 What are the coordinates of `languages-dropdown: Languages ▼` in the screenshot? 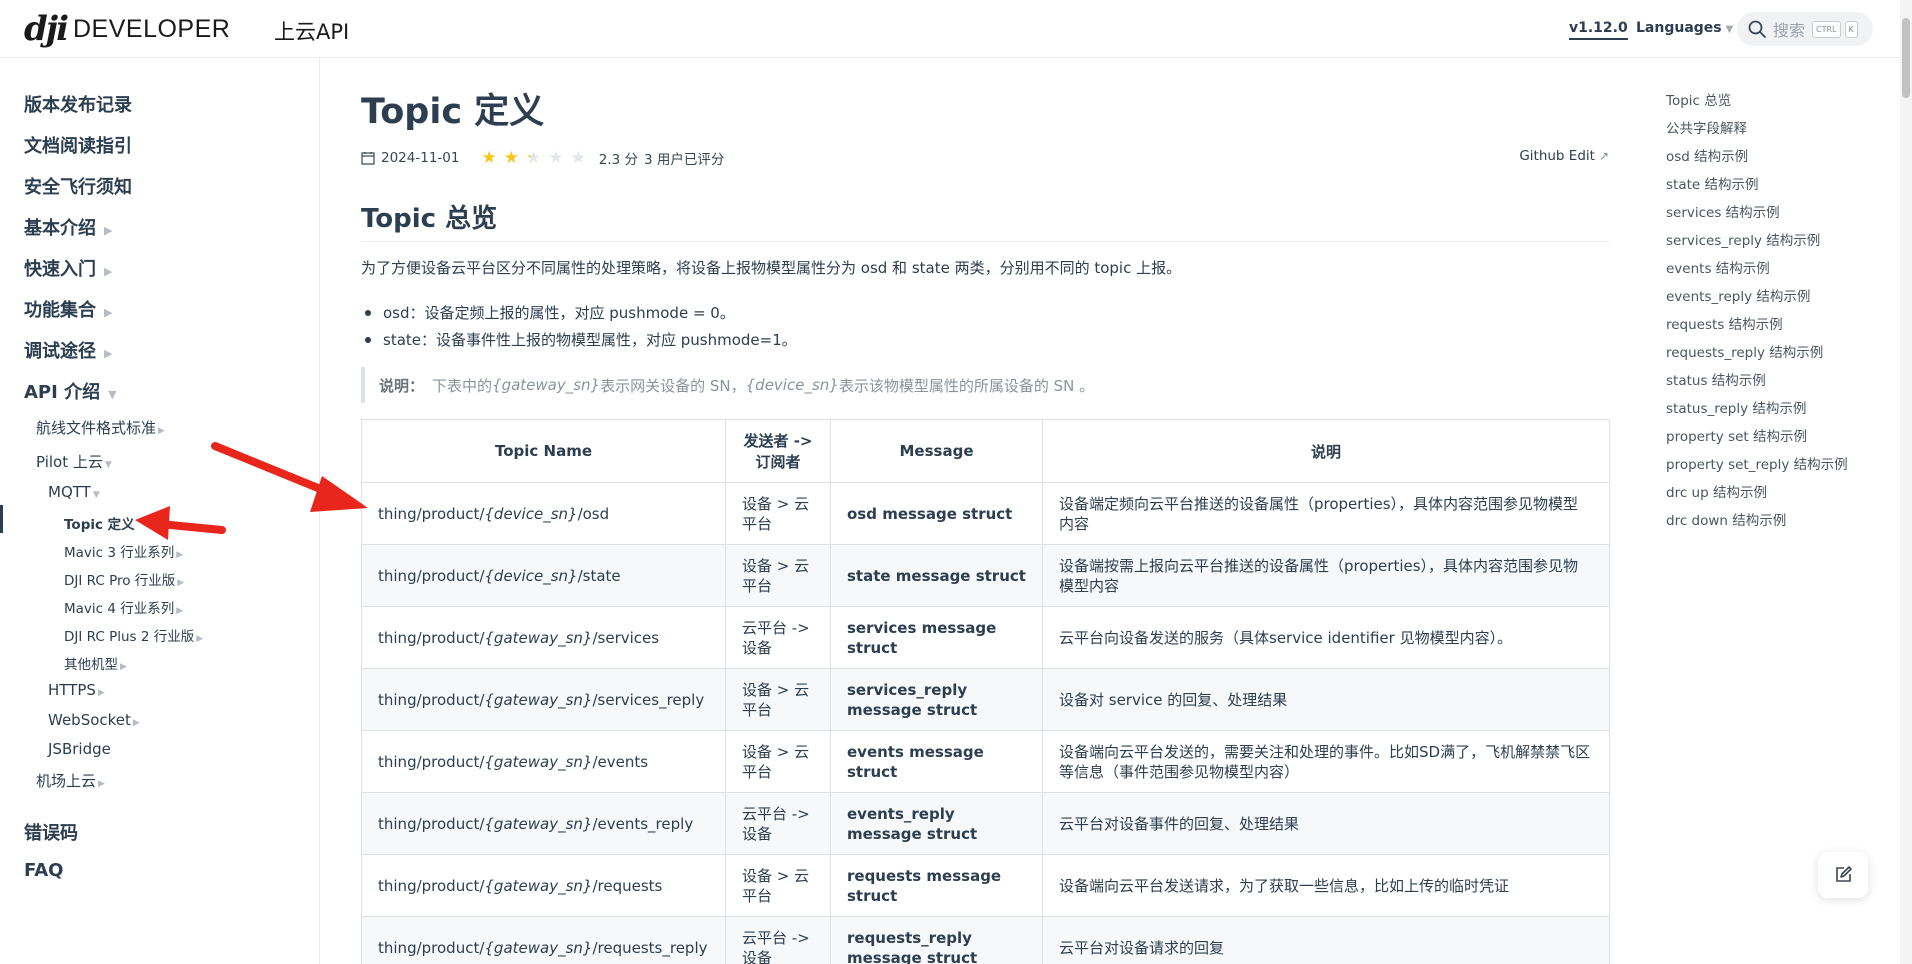 It's located at (1684, 28).